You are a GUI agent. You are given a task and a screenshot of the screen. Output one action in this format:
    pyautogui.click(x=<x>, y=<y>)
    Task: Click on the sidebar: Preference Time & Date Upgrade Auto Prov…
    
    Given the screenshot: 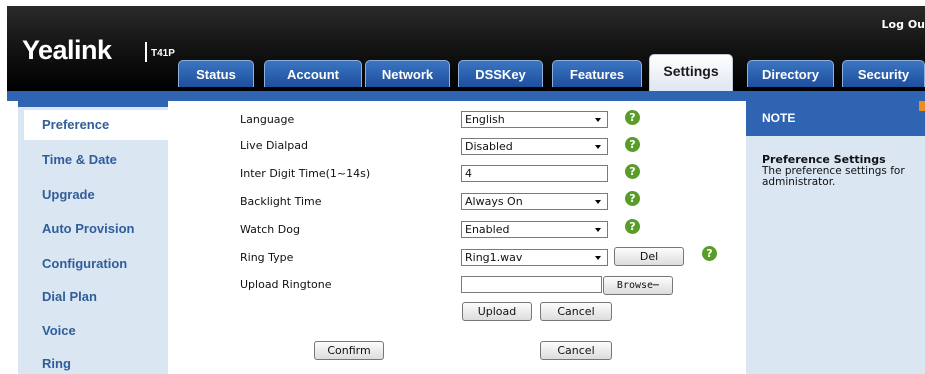 What is the action you would take?
    pyautogui.click(x=93, y=237)
    